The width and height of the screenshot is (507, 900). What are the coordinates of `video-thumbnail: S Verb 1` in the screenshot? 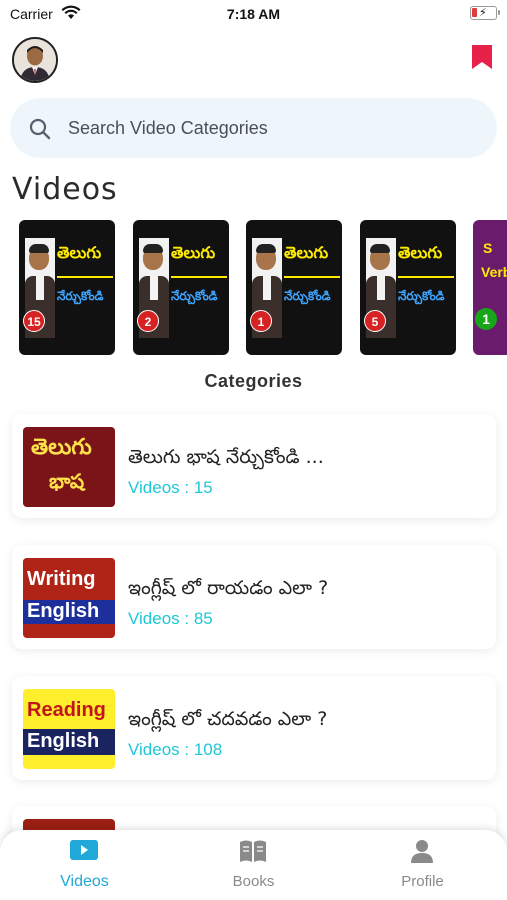 It's located at (490, 287).